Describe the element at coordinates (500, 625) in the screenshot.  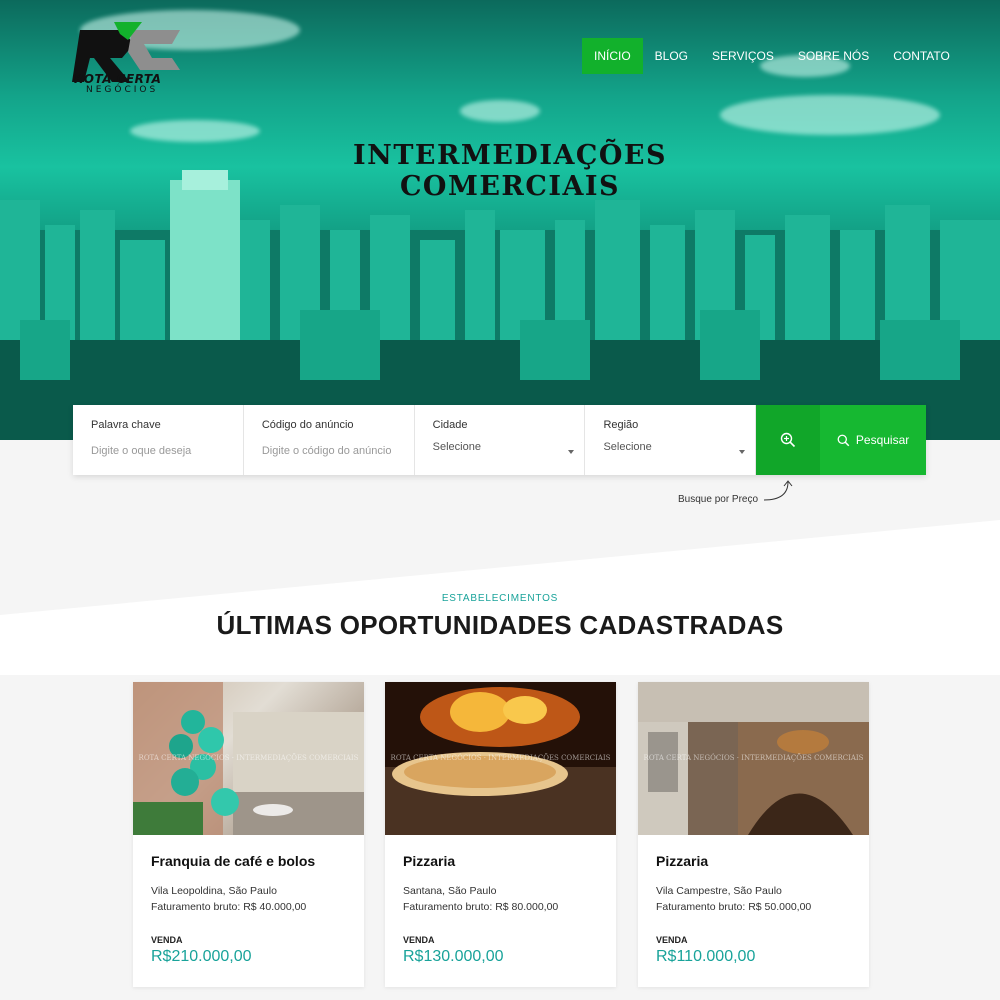
I see `section-title: ÚLTIMAS OPORTUNIDADES CADASTRADAS` at that location.